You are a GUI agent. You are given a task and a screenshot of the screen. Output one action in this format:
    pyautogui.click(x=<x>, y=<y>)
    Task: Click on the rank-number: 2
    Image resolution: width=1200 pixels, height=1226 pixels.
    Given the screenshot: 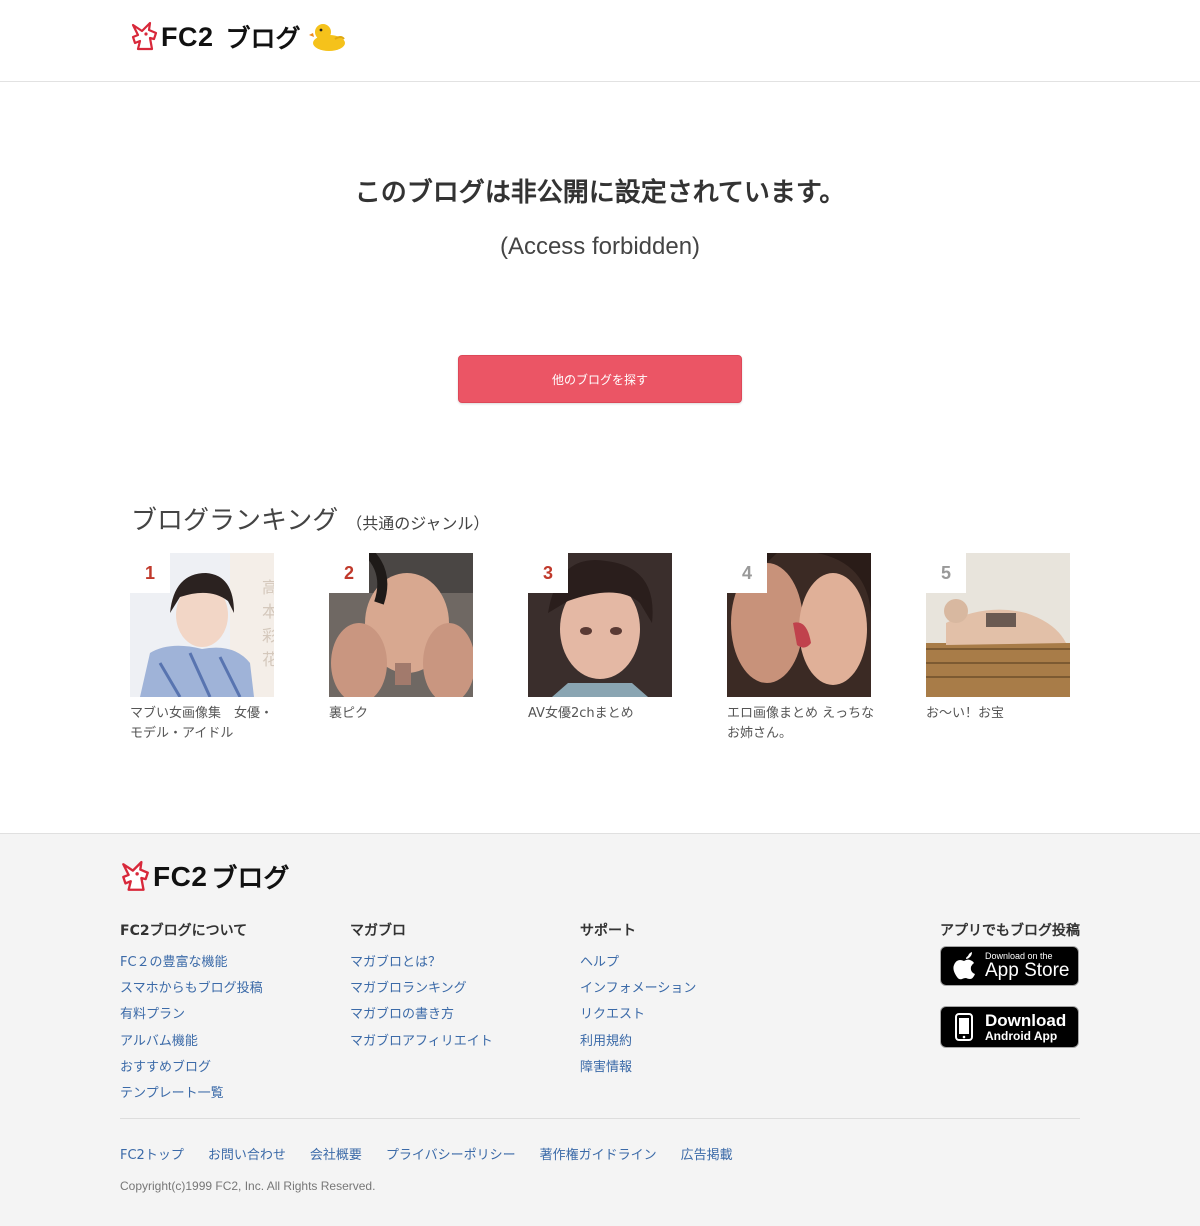 What is the action you would take?
    pyautogui.click(x=349, y=573)
    